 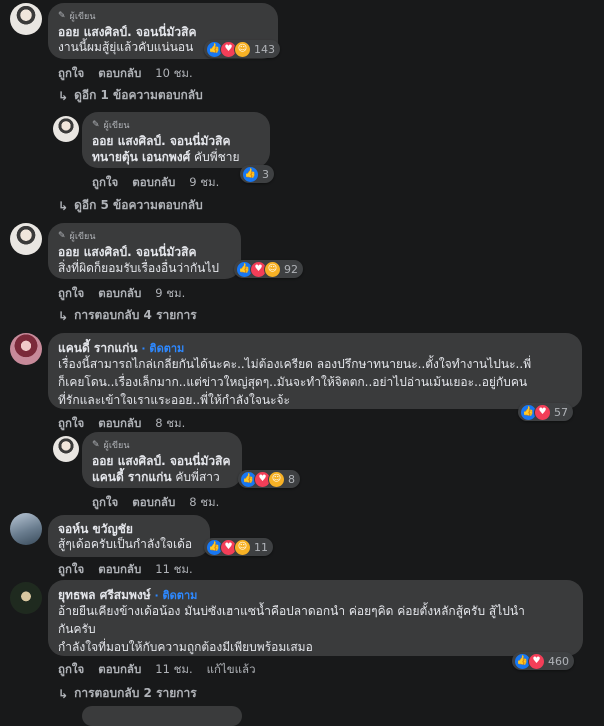 I want to click on comment-text: ทนายตุ้น เอนกพงศ์ คับพี่ชาย, so click(x=166, y=157).